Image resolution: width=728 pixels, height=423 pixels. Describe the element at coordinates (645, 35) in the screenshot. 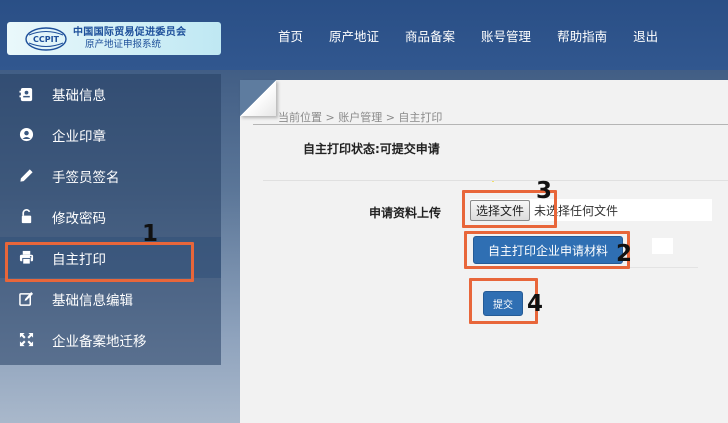

I see `nav-logout: 退出` at that location.